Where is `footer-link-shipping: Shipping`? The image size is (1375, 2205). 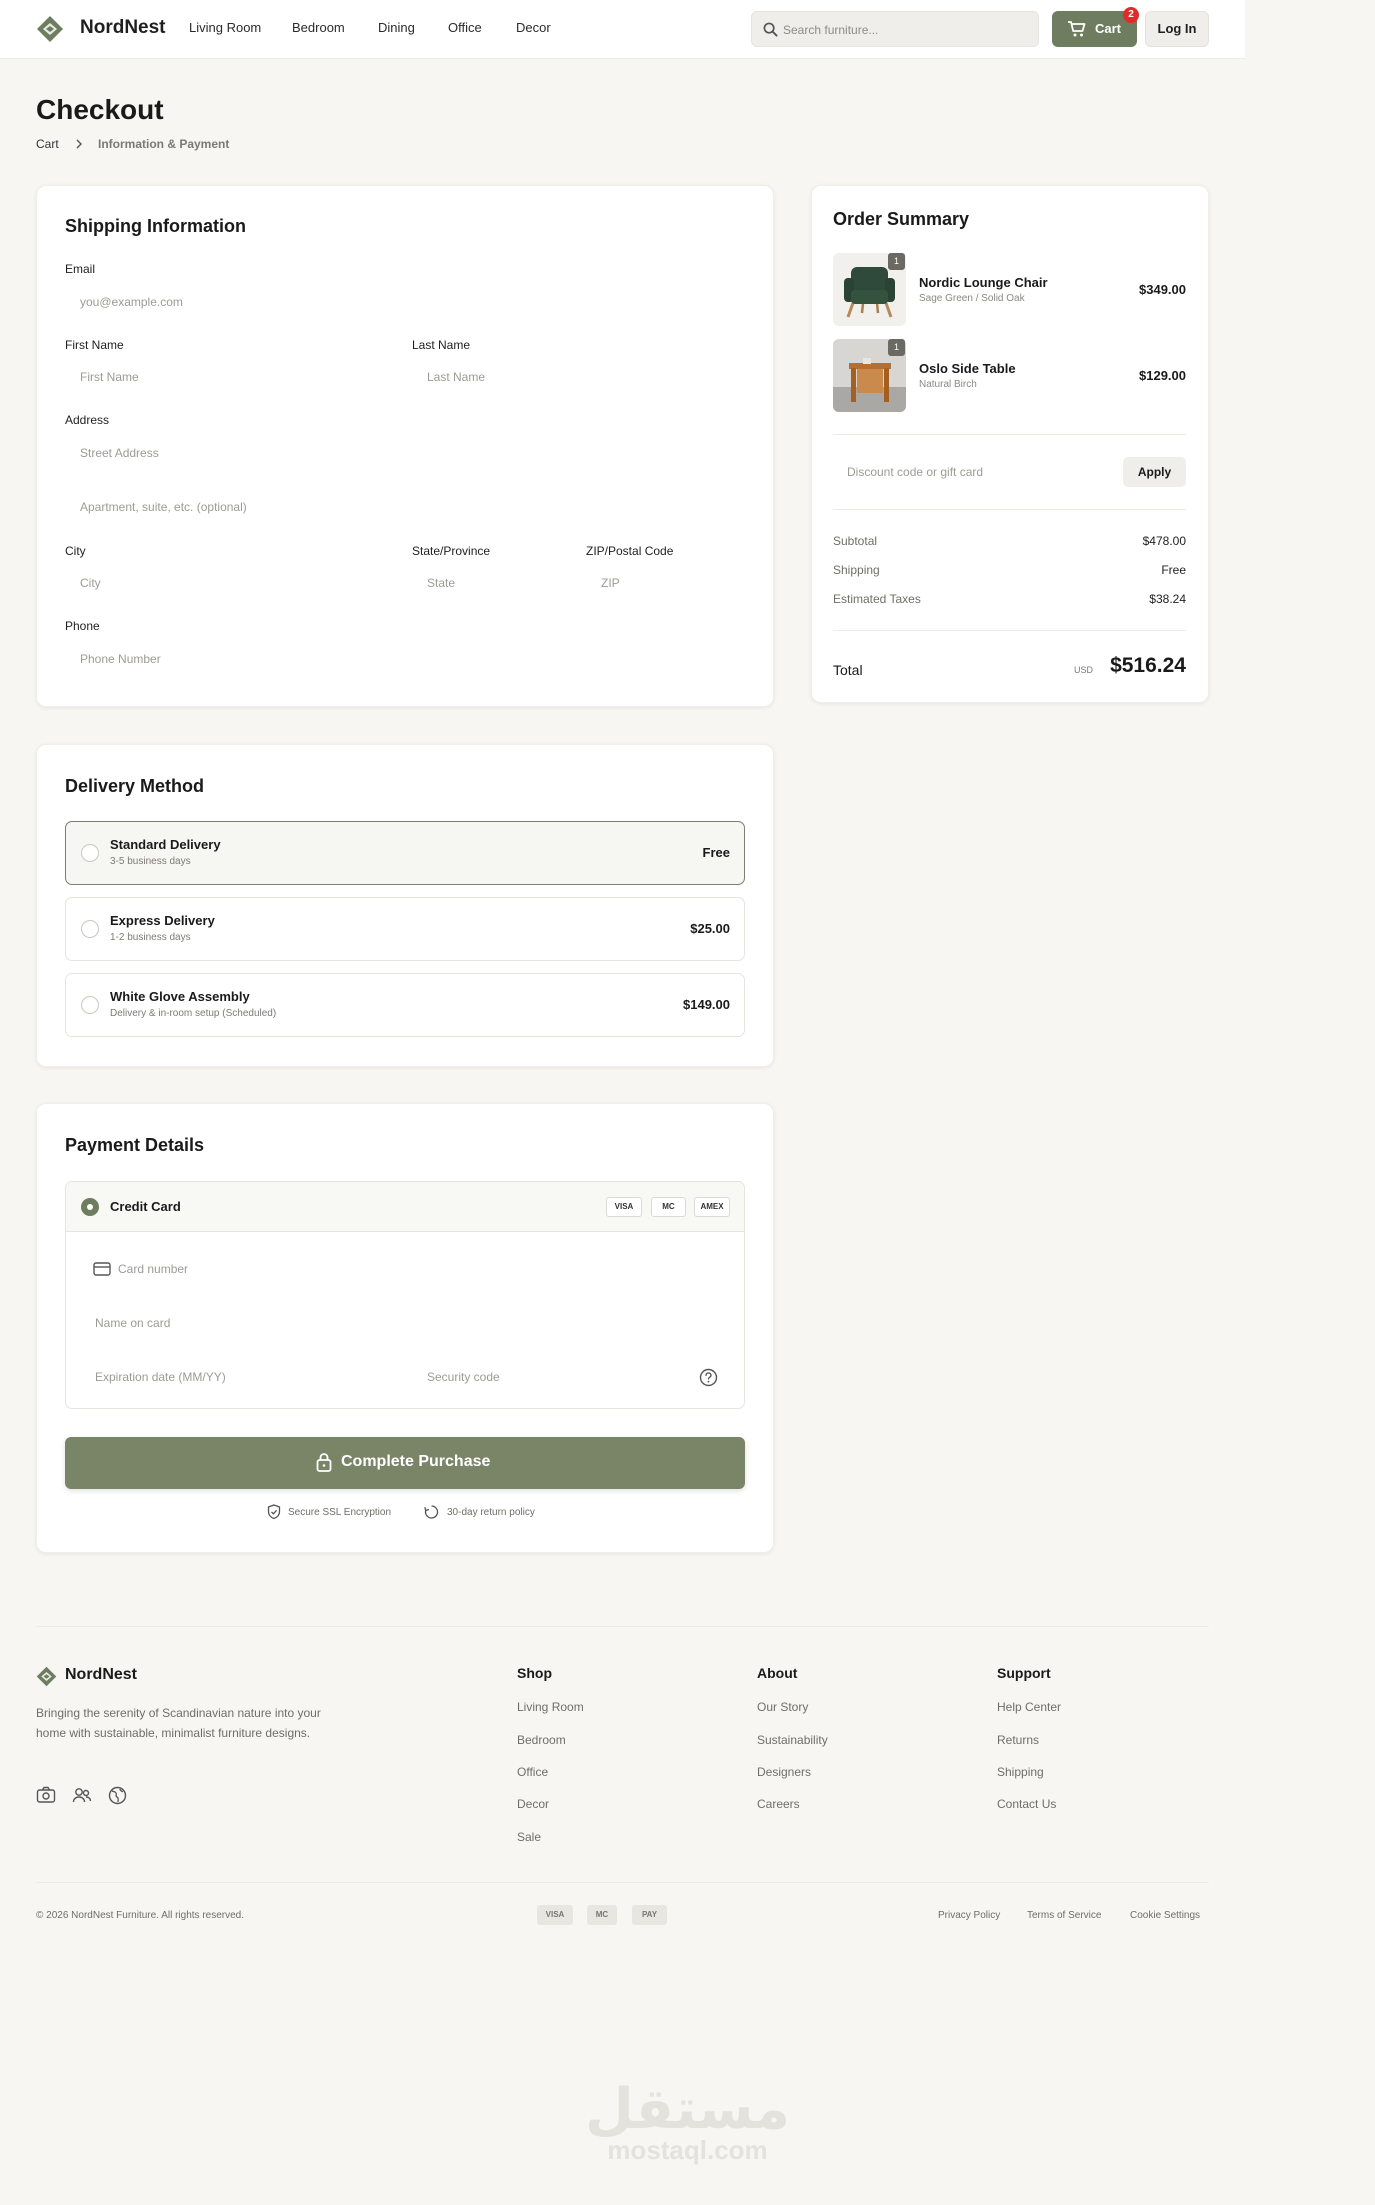 footer-link-shipping: Shipping is located at coordinates (1020, 1772).